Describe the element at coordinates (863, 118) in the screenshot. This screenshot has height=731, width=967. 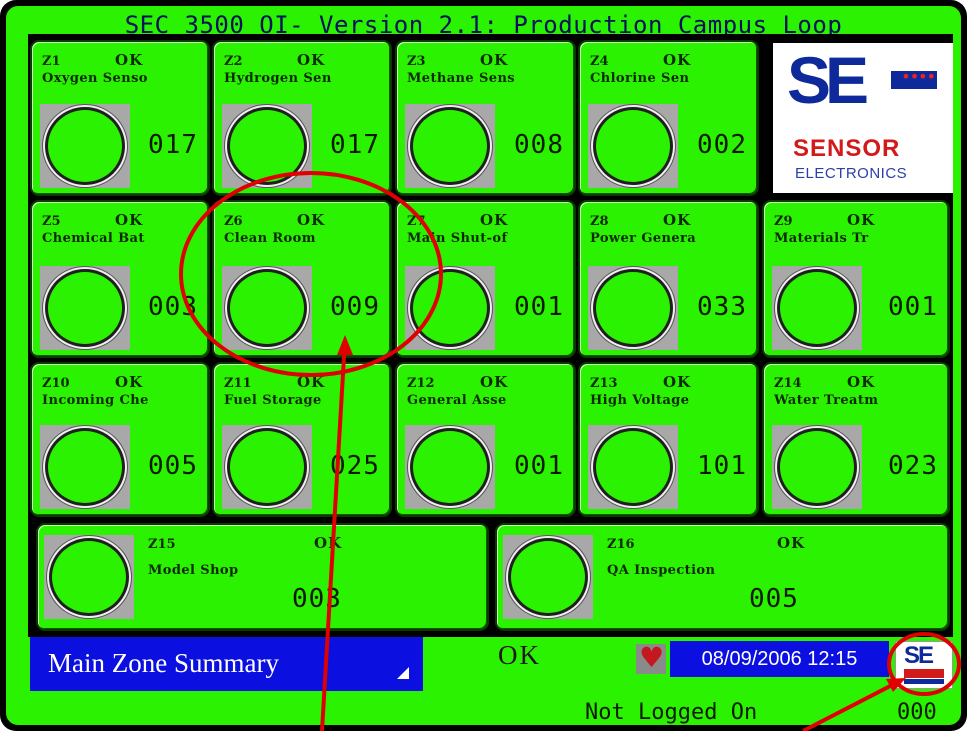
I see `sensor-electronics-logo: SE SENSOR ELECTRONICS` at that location.